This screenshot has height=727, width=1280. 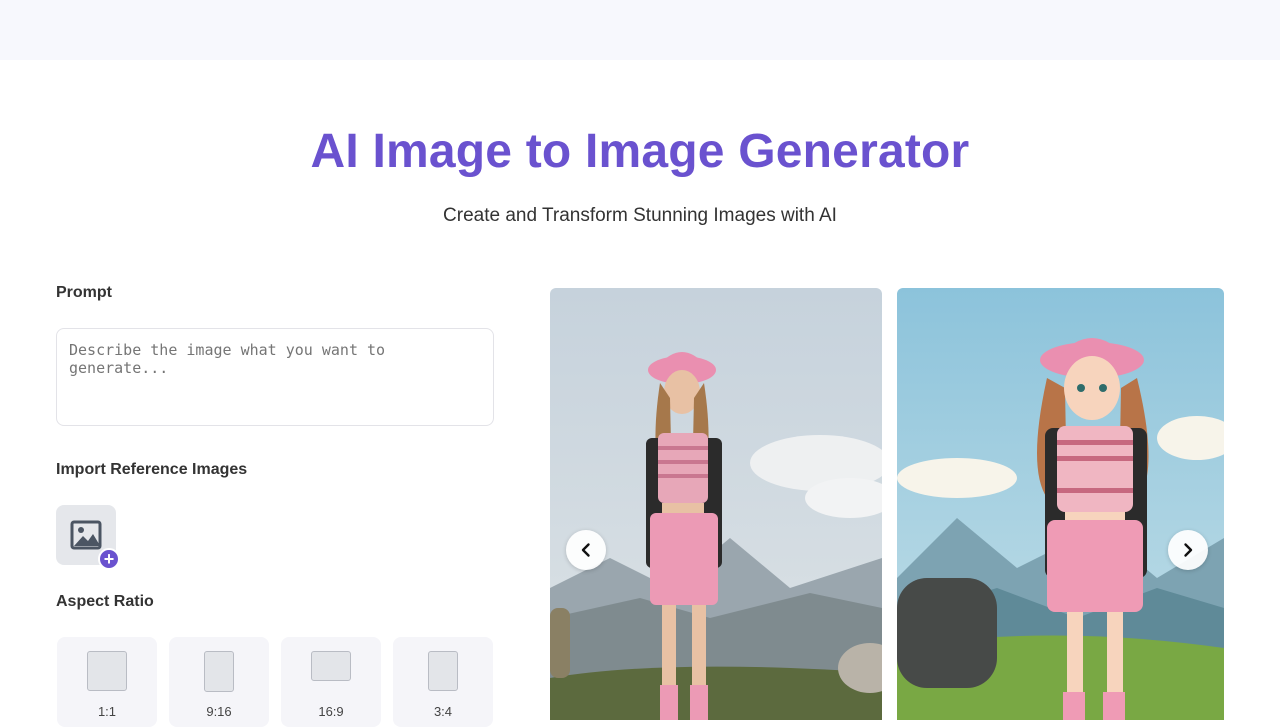 I want to click on reference-images-label: Import Reference Images, so click(x=152, y=469).